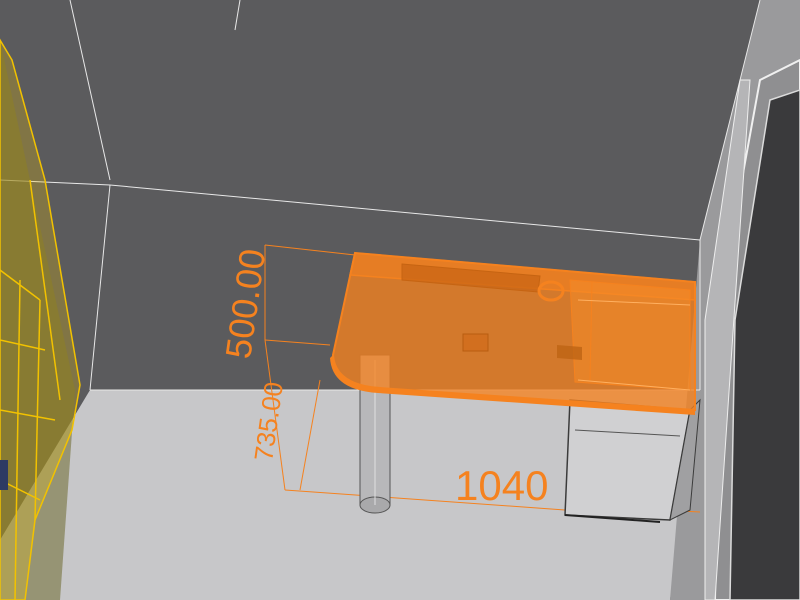 The image size is (800, 600). I want to click on drawer-cabinet, so click(632, 460).